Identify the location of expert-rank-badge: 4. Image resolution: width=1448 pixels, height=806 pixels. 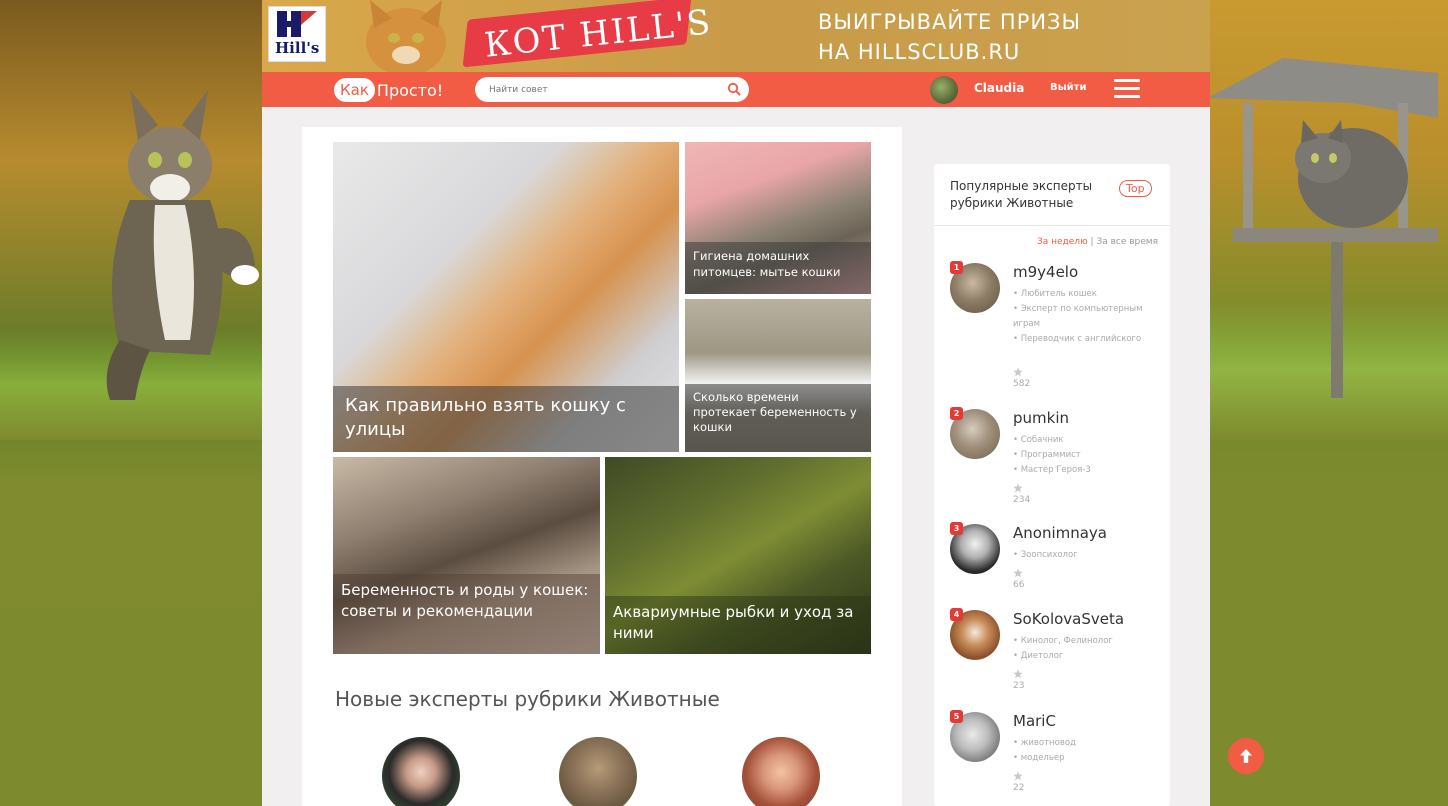
(956, 614).